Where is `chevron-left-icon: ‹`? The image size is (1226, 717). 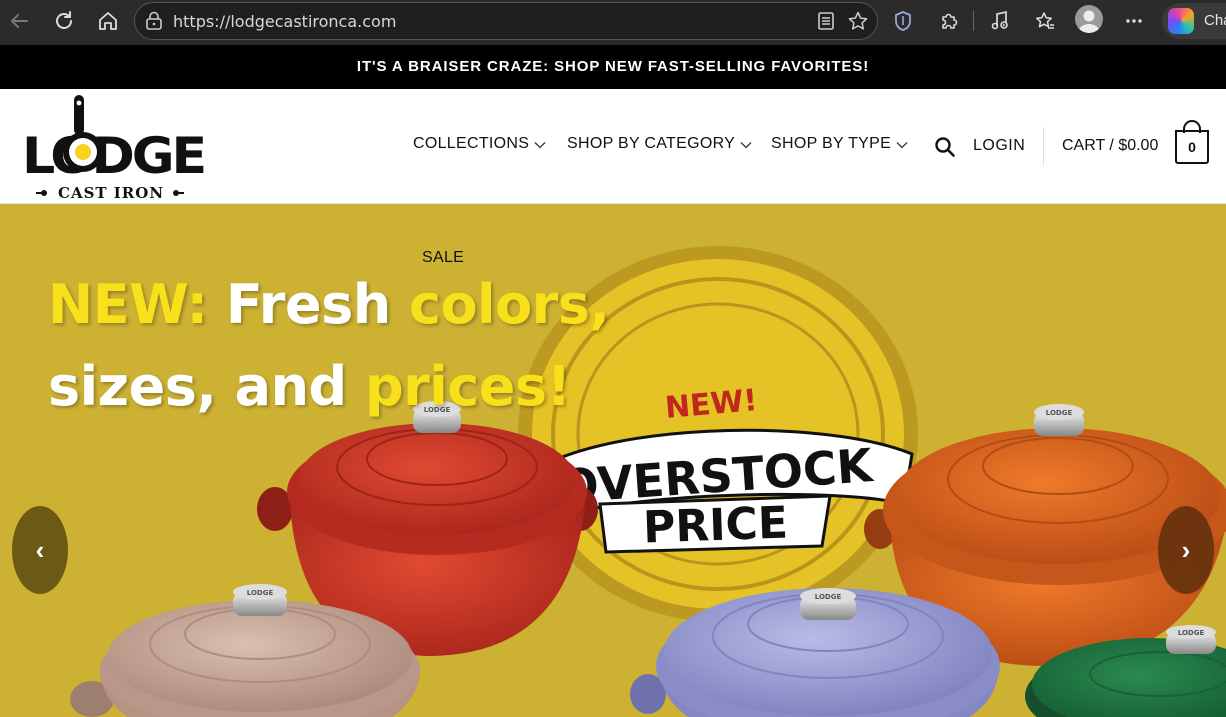 chevron-left-icon: ‹ is located at coordinates (40, 549).